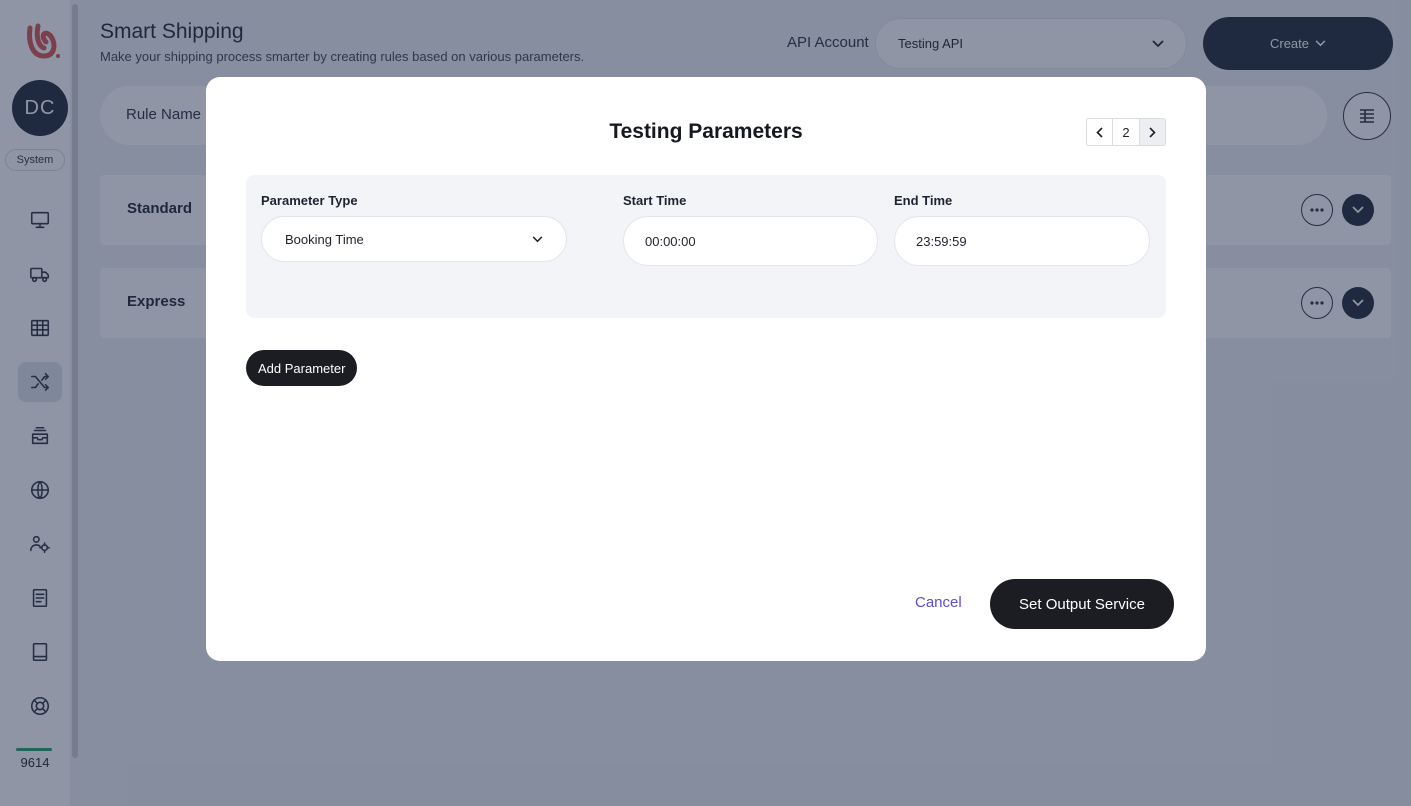 The height and width of the screenshot is (806, 1411). Describe the element at coordinates (324, 239) in the screenshot. I see `parameter-type-value: Booking Time` at that location.